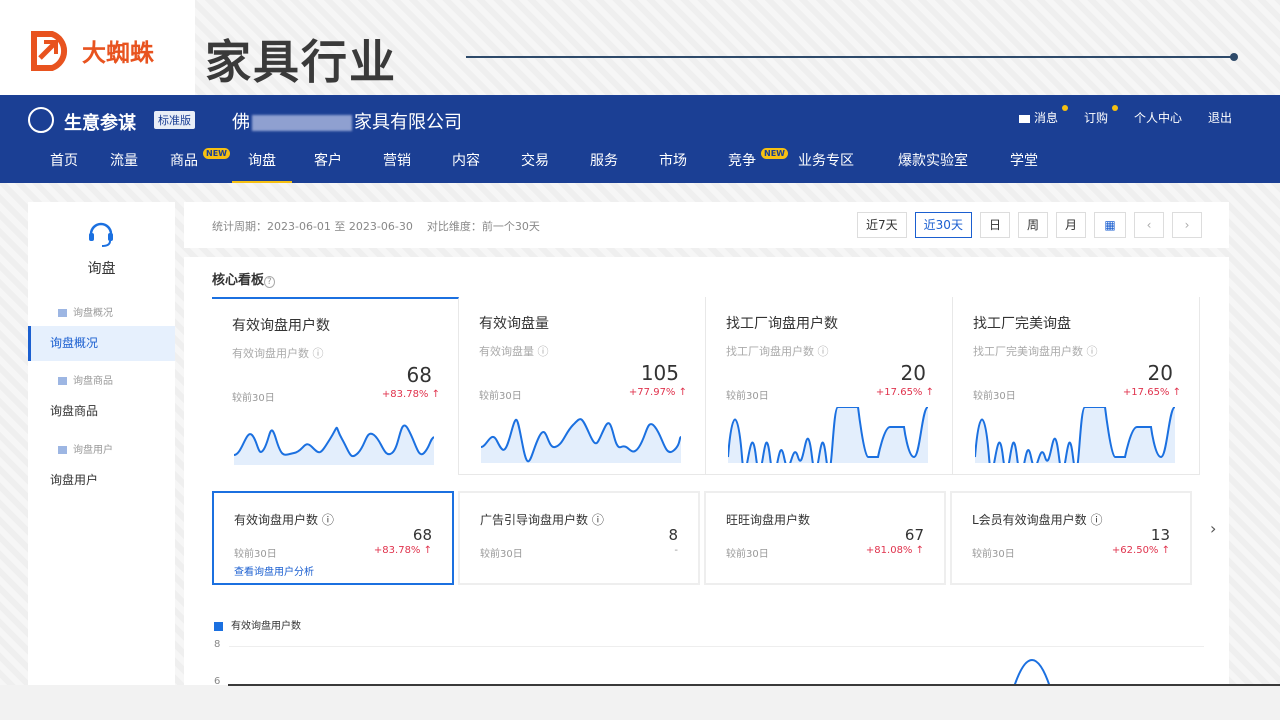  What do you see at coordinates (402, 550) in the screenshot?
I see `metric-change: +83.78% ↑` at bounding box center [402, 550].